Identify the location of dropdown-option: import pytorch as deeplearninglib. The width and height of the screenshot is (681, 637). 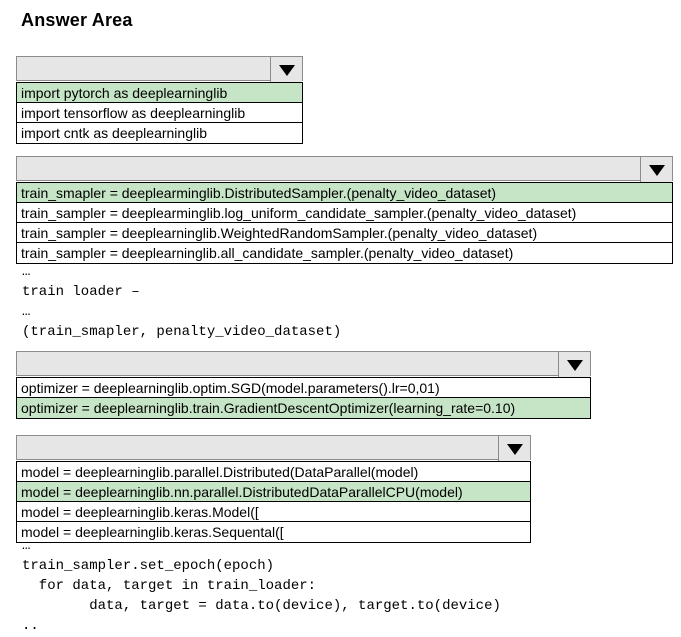
(159, 93).